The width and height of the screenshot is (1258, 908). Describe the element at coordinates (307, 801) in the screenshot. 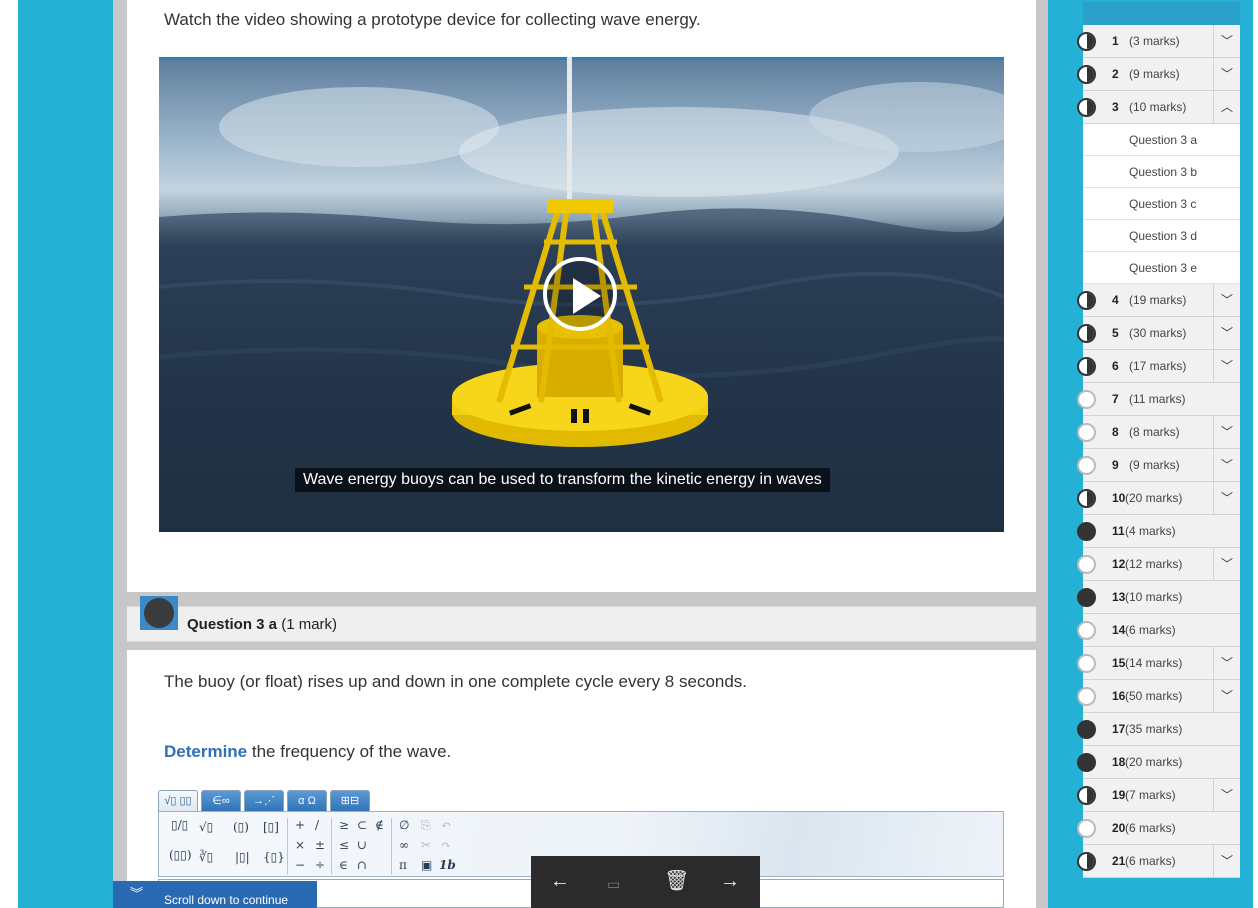

I see `tab-greek: α Ω` at that location.